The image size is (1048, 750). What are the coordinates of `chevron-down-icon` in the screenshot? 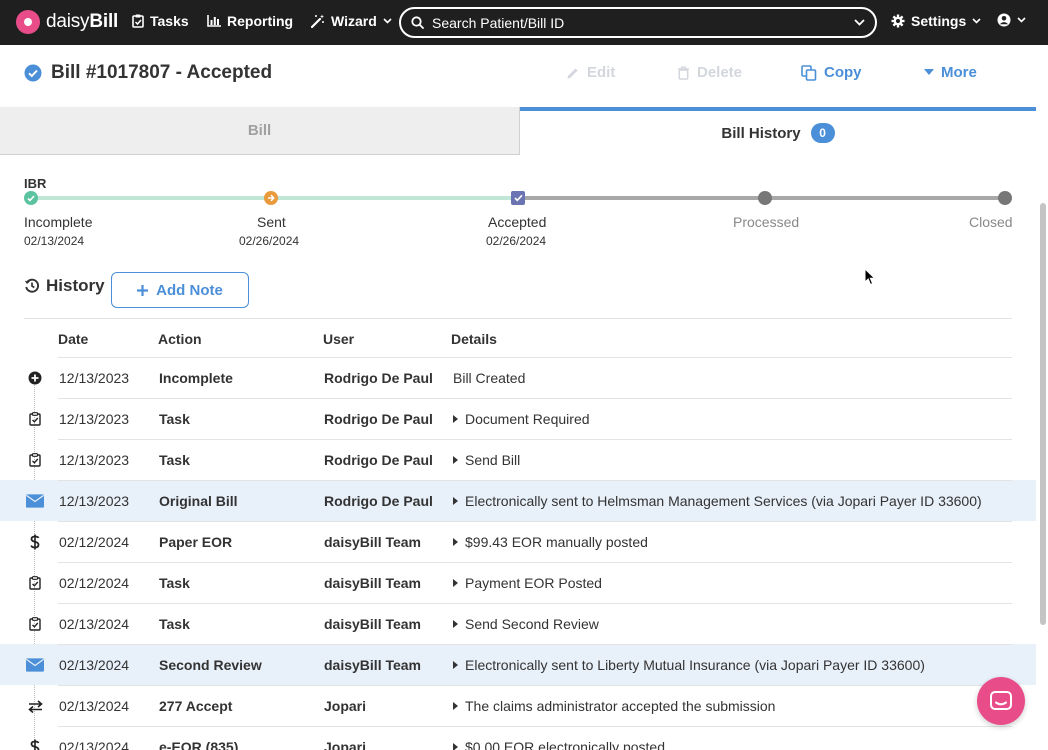 It's located at (859, 22).